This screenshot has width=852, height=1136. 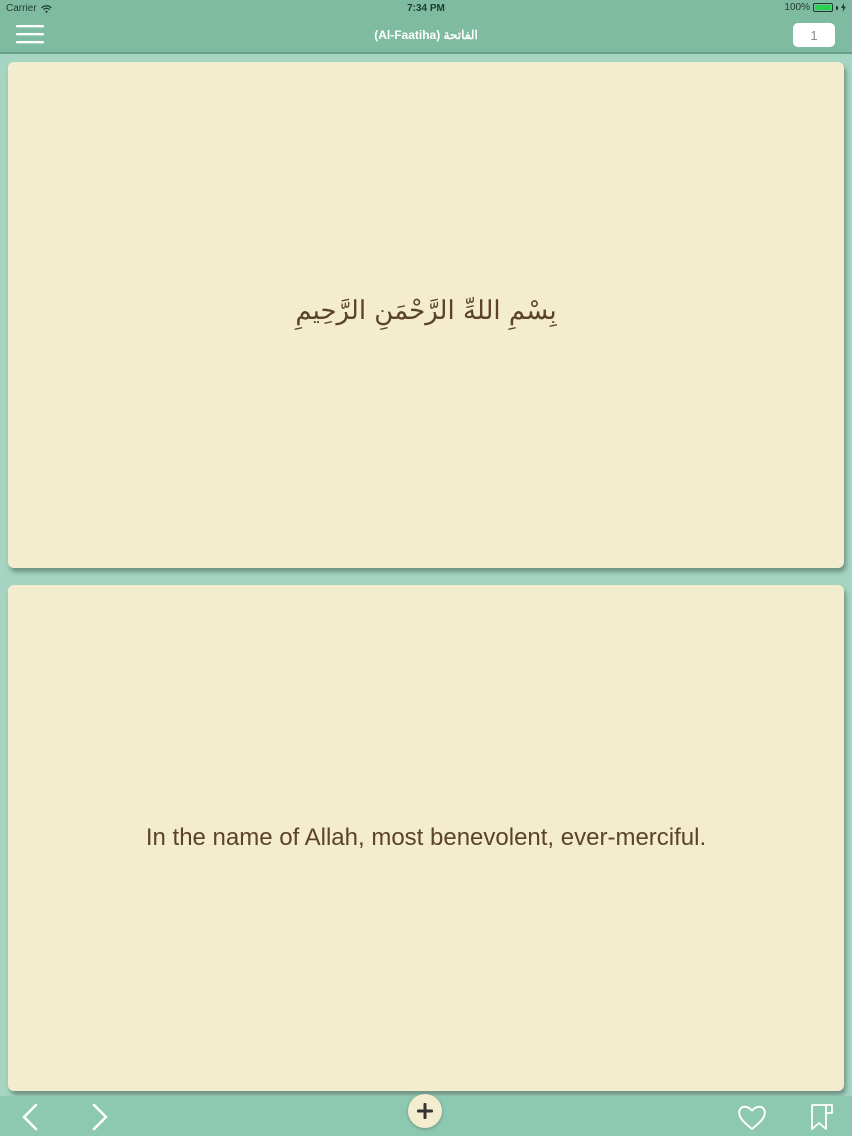 I want to click on chevron-left-icon, so click(x=31, y=1117).